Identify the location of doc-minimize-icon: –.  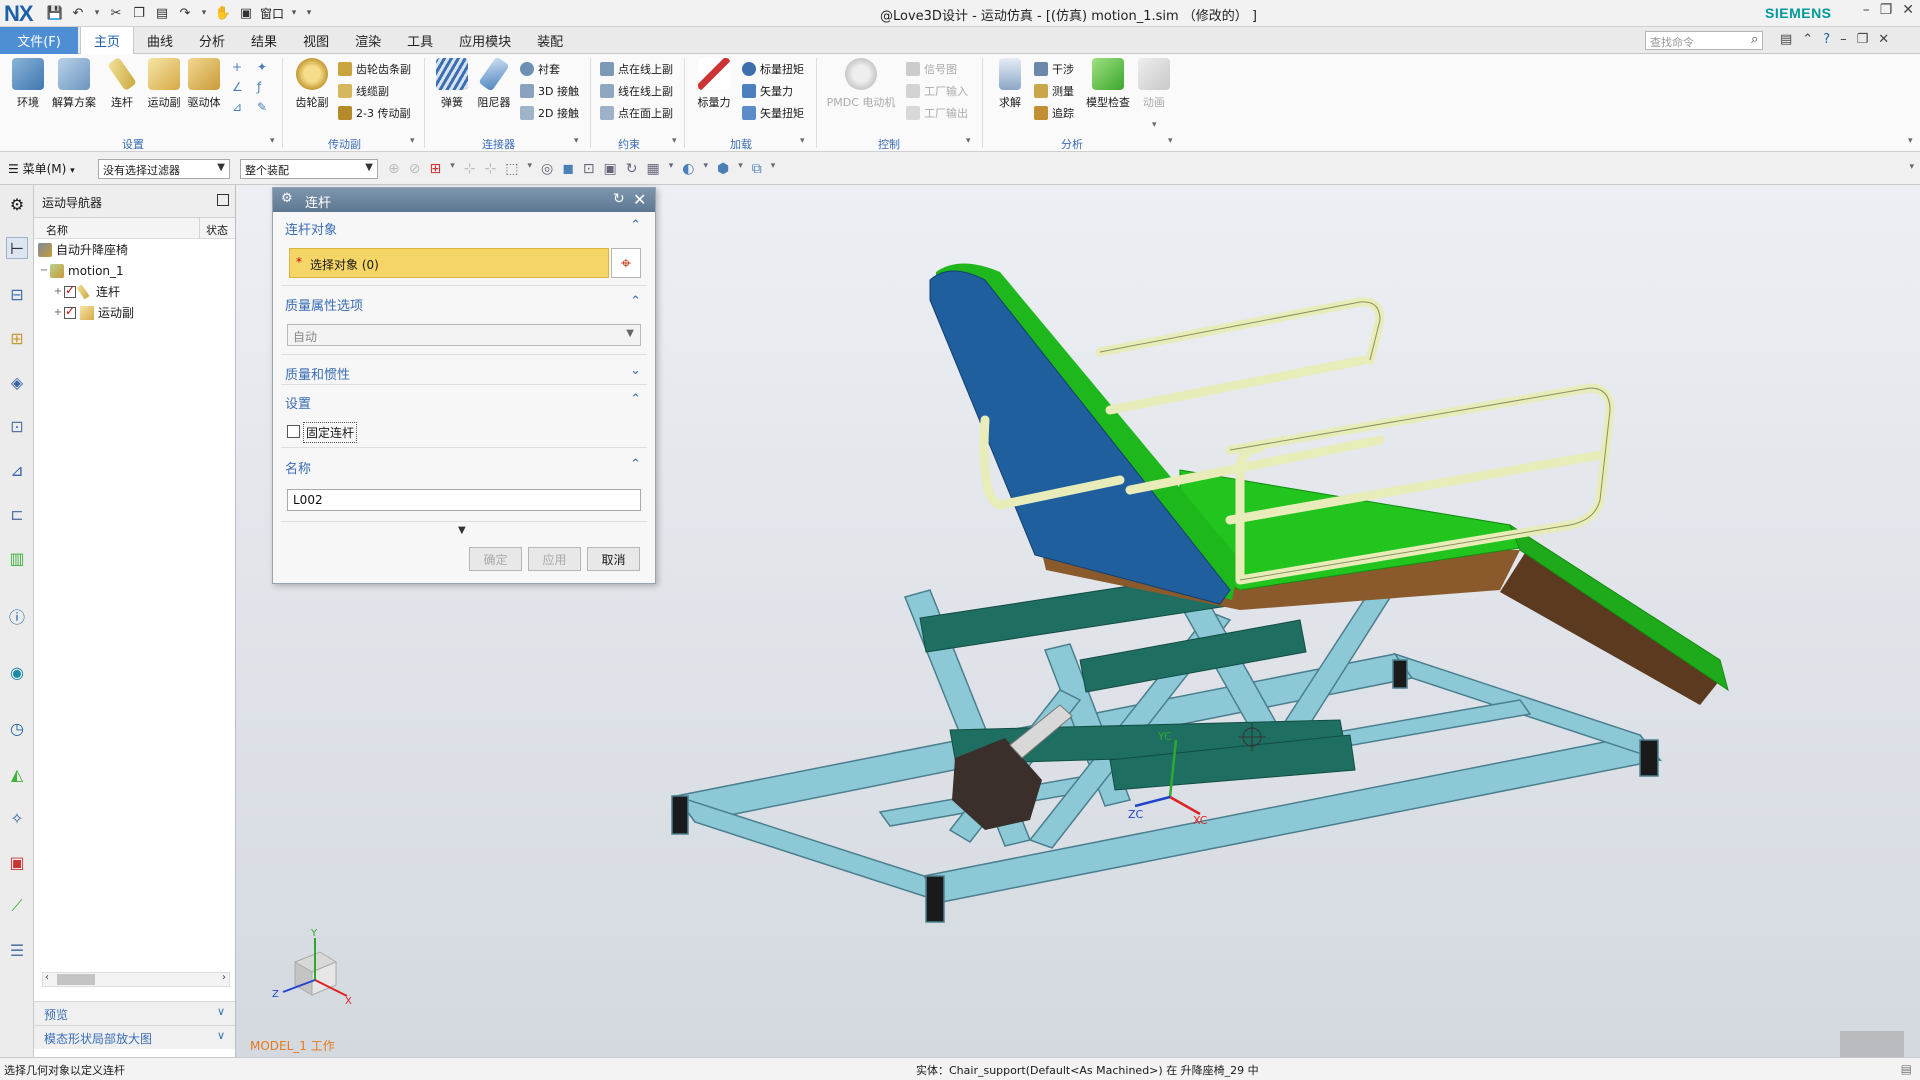
(1843, 39).